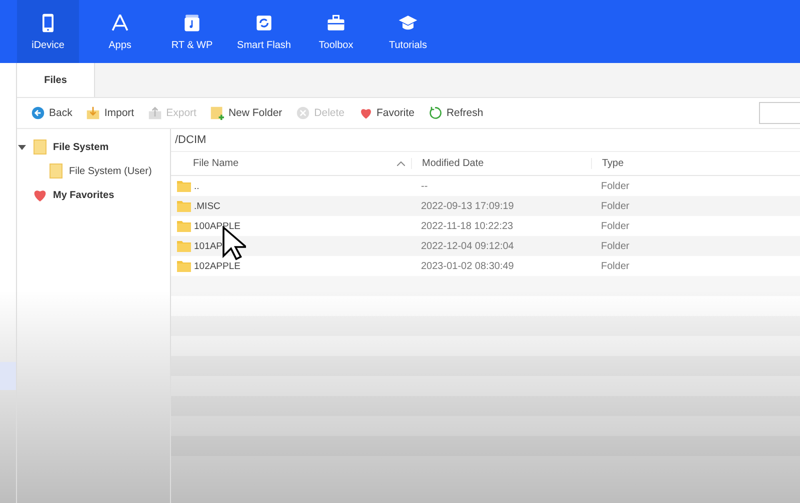 The image size is (800, 503). What do you see at coordinates (264, 31) in the screenshot?
I see `nav-tab: Smart Flash` at bounding box center [264, 31].